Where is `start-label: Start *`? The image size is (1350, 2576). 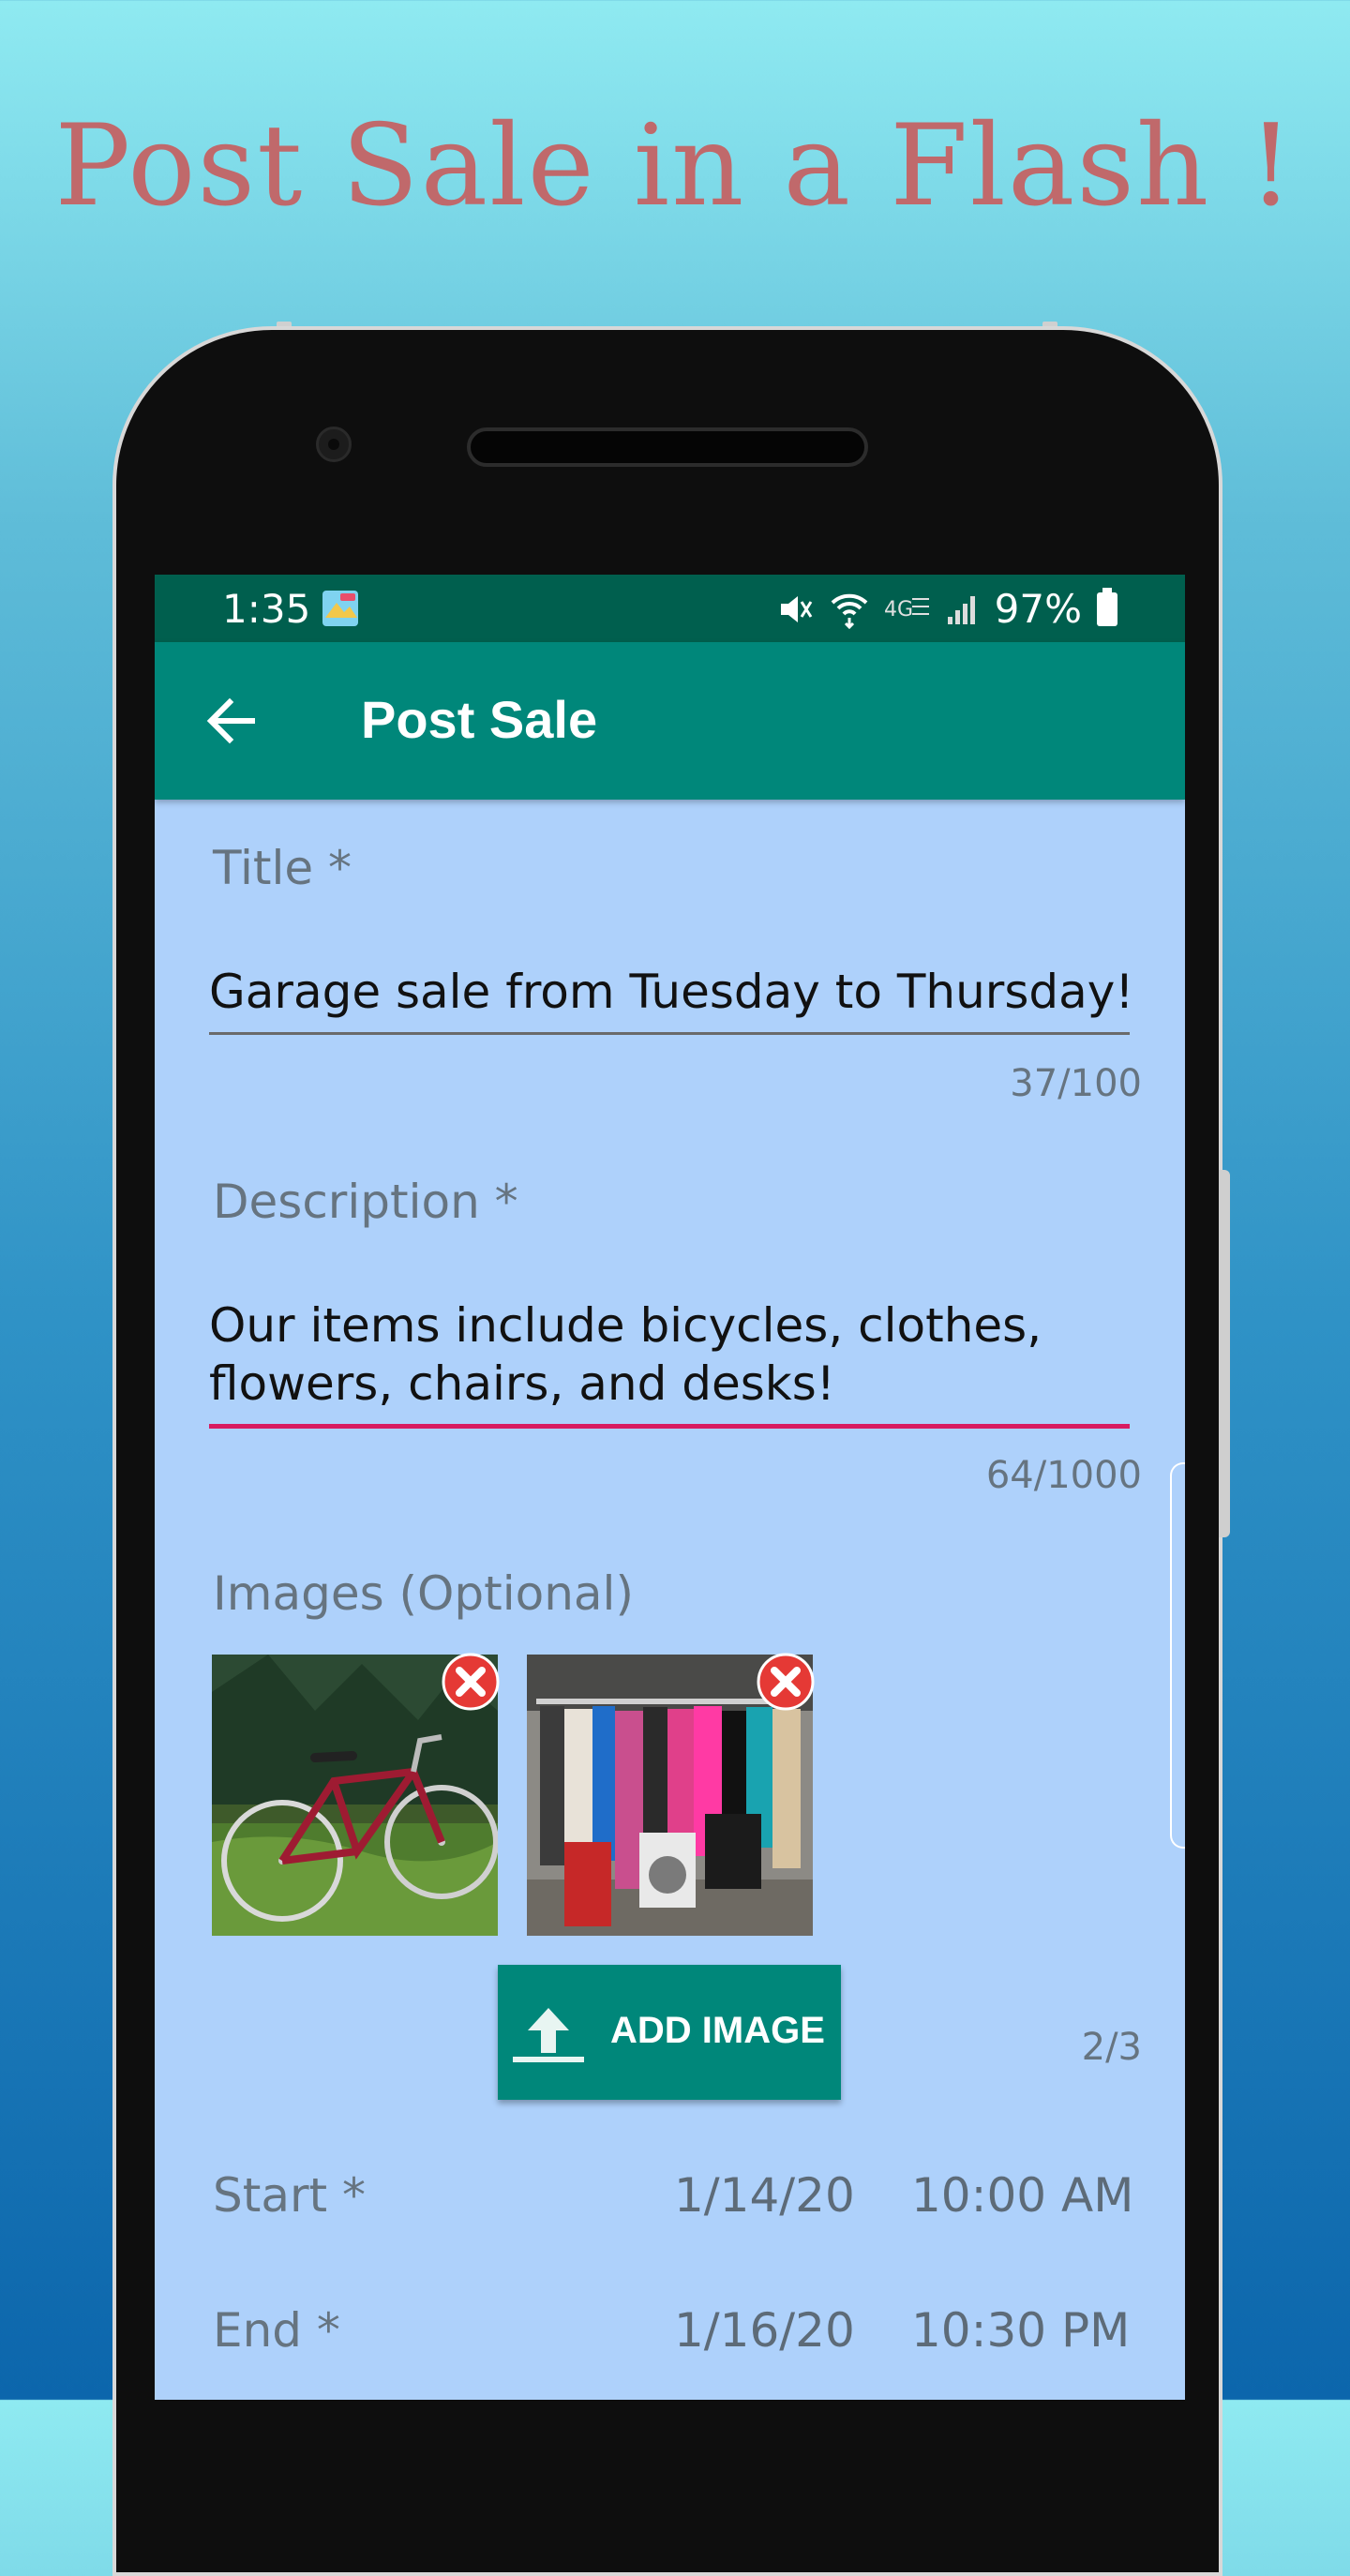
start-label: Start * is located at coordinates (290, 2195).